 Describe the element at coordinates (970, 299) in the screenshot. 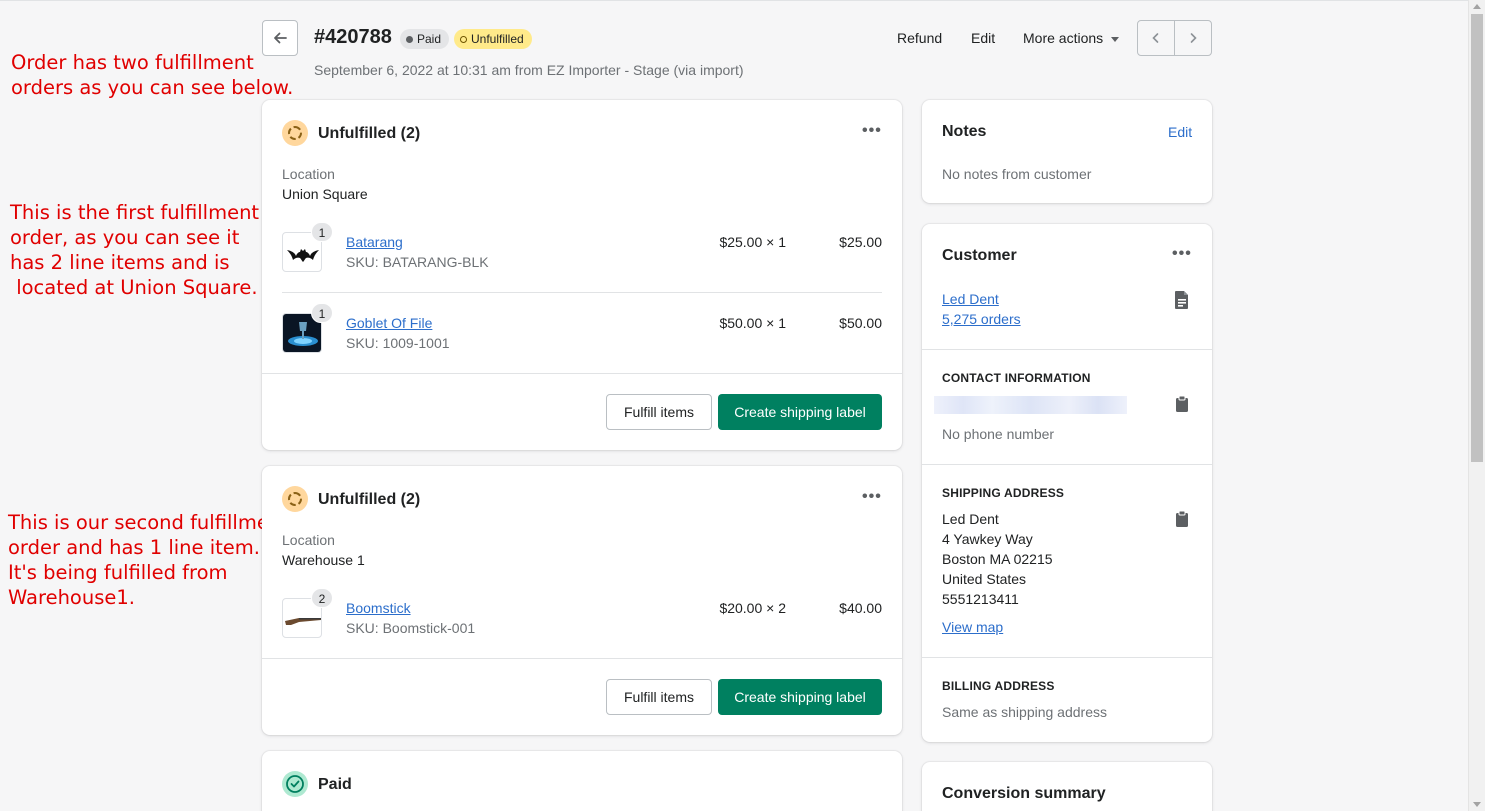

I see `customer-name-link: Led Dent` at that location.